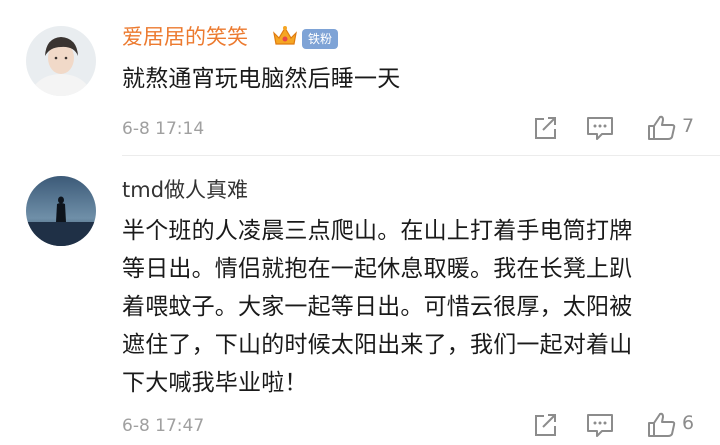 Image resolution: width=720 pixels, height=445 pixels. What do you see at coordinates (163, 129) in the screenshot?
I see `timestamp: 6-8 17:14` at bounding box center [163, 129].